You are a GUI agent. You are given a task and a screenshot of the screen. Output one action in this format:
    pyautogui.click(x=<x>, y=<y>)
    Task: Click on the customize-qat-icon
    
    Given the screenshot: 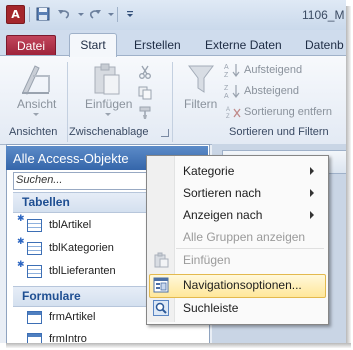 What is the action you would take?
    pyautogui.click(x=130, y=14)
    